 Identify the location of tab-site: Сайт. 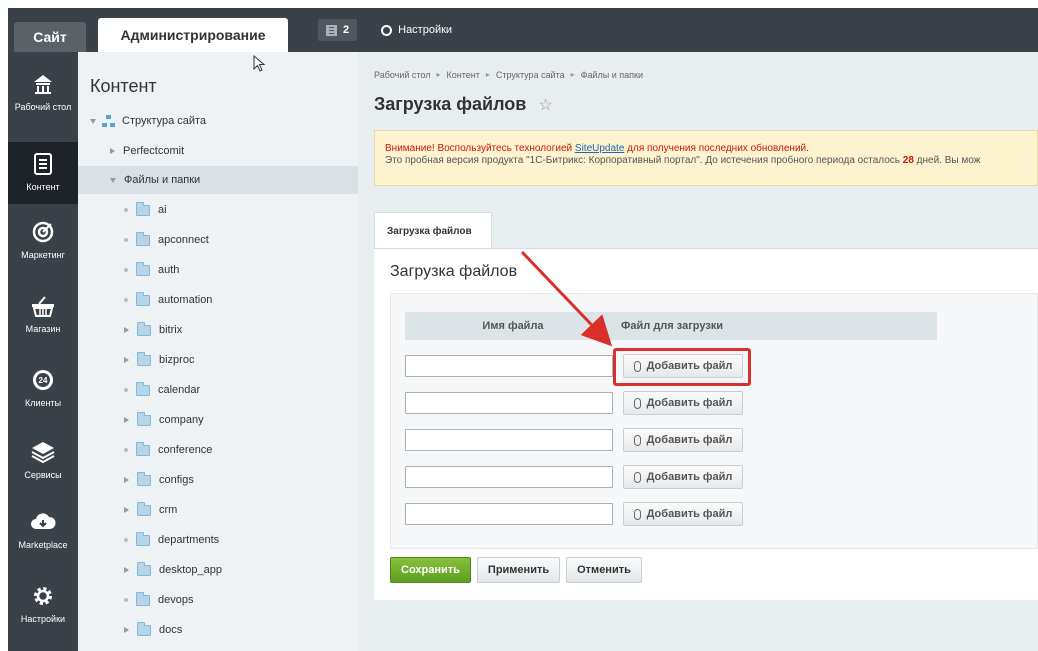
(50, 37).